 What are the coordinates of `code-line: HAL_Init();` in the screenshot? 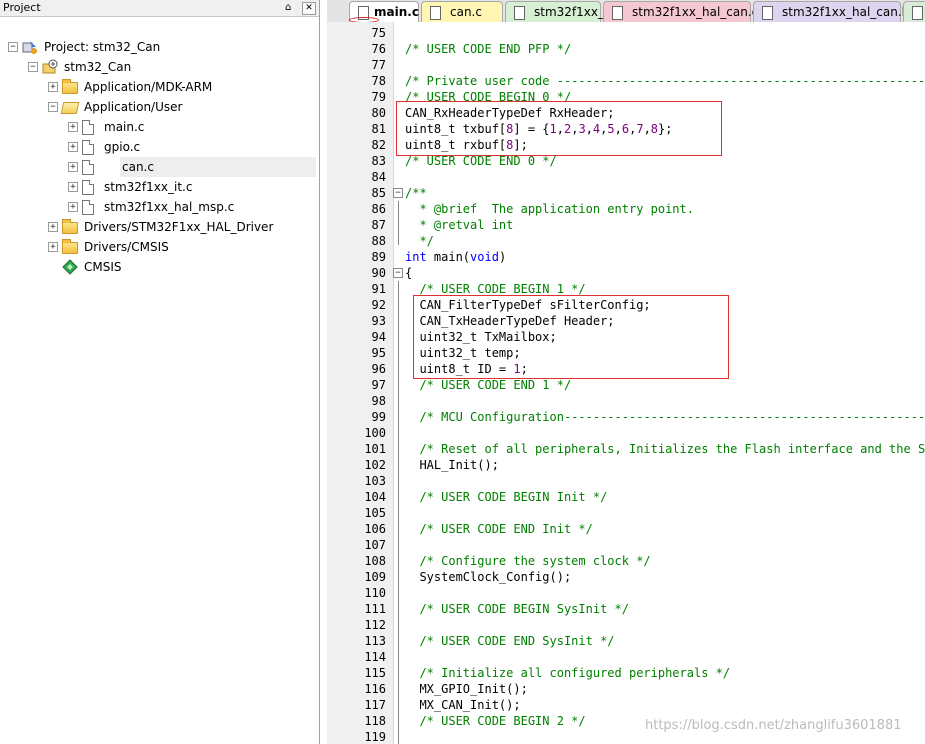 It's located at (451, 465).